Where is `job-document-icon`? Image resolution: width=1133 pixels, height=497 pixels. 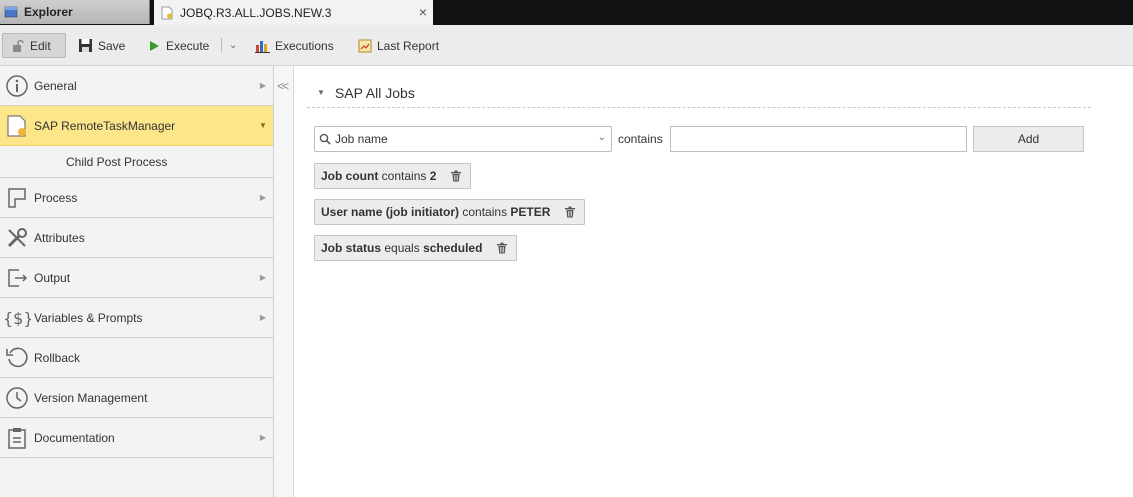
job-document-icon is located at coordinates (167, 13).